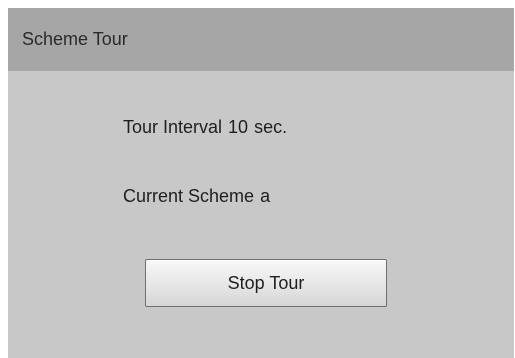 The width and height of the screenshot is (515, 358). I want to click on current-scheme-row: Current Scheme a, so click(196, 196).